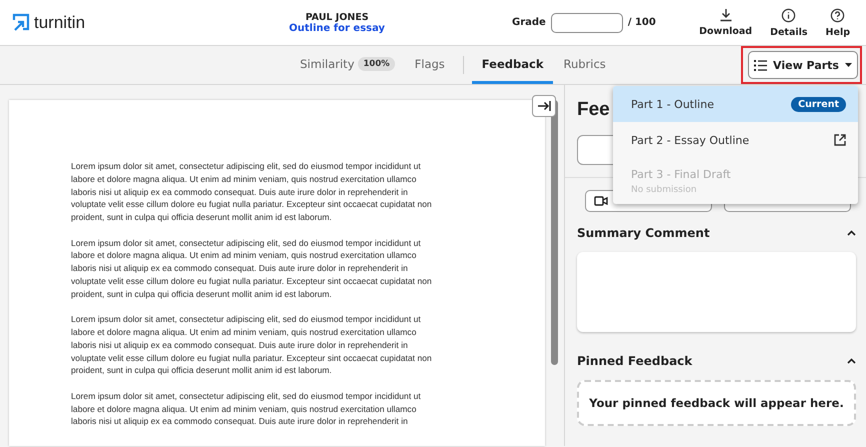  Describe the element at coordinates (337, 17) in the screenshot. I see `student-name: PAUL JONES` at that location.